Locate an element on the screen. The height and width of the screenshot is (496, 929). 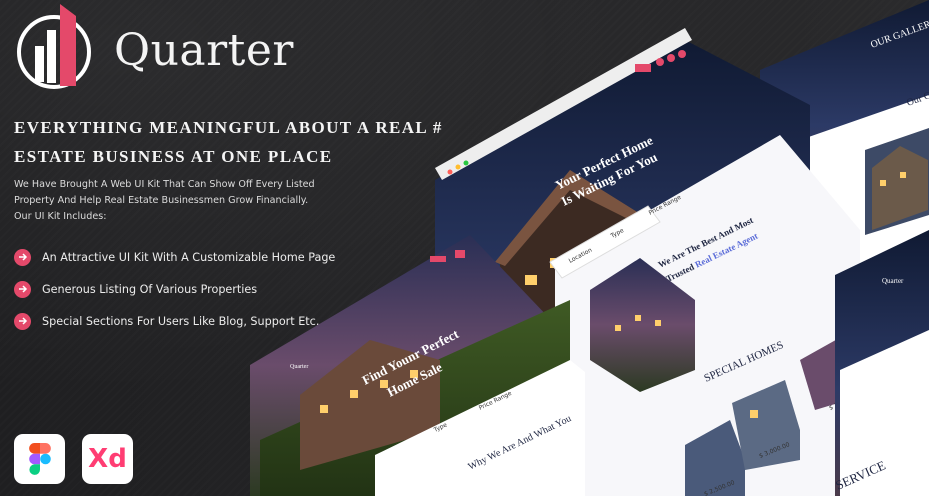
figma-icon is located at coordinates (39, 459).